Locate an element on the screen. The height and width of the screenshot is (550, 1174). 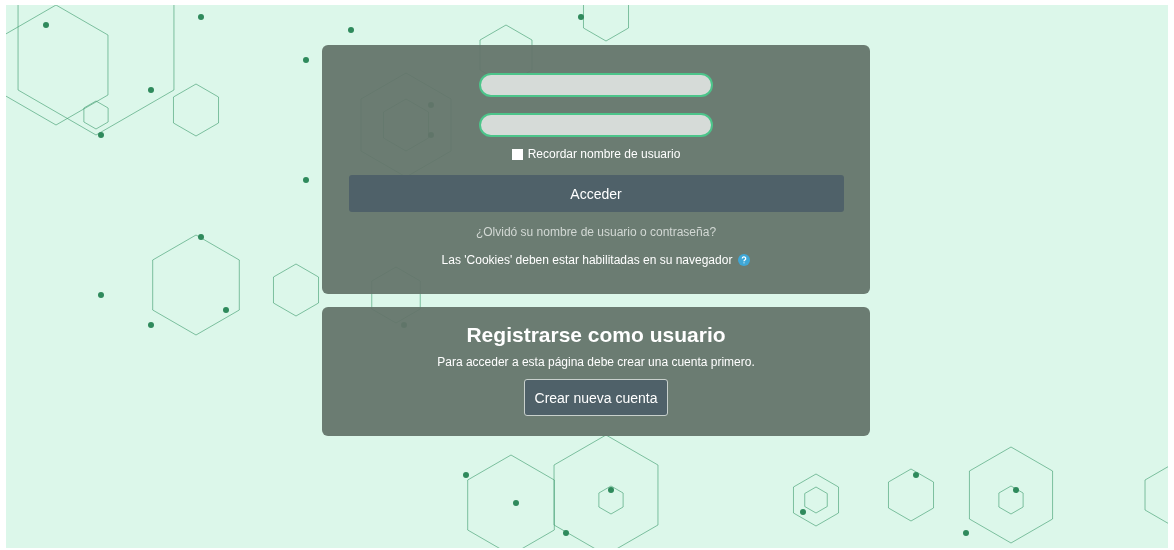
signup-text: Para acceder a esta página debe crear una cuenta primero. is located at coordinates (596, 362).